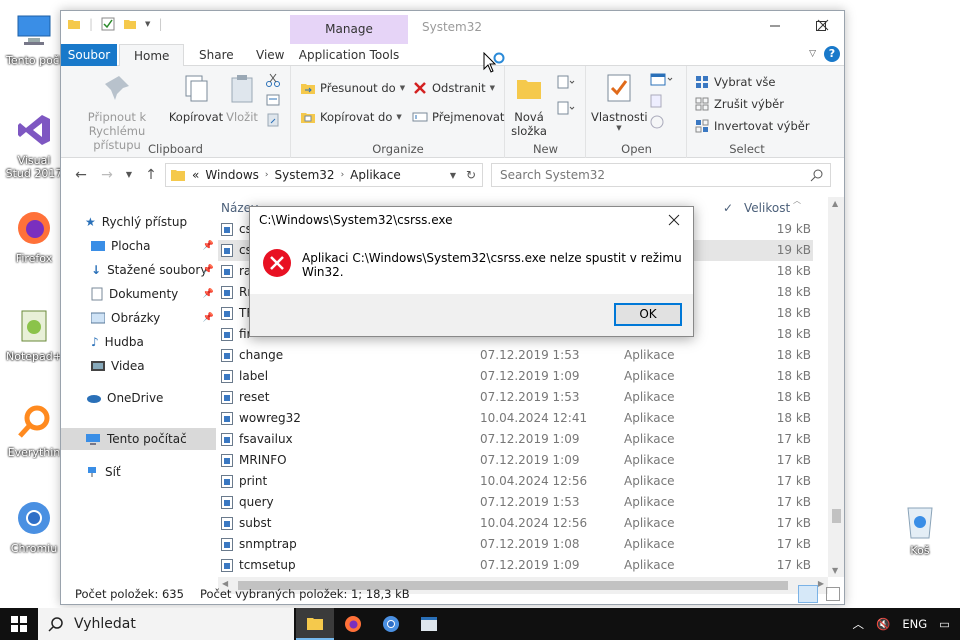 This screenshot has width=960, height=640. Describe the element at coordinates (515, 502) in the screenshot. I see `table-row: query 07.12.2019 1:53 Aplikace 17 kB` at that location.